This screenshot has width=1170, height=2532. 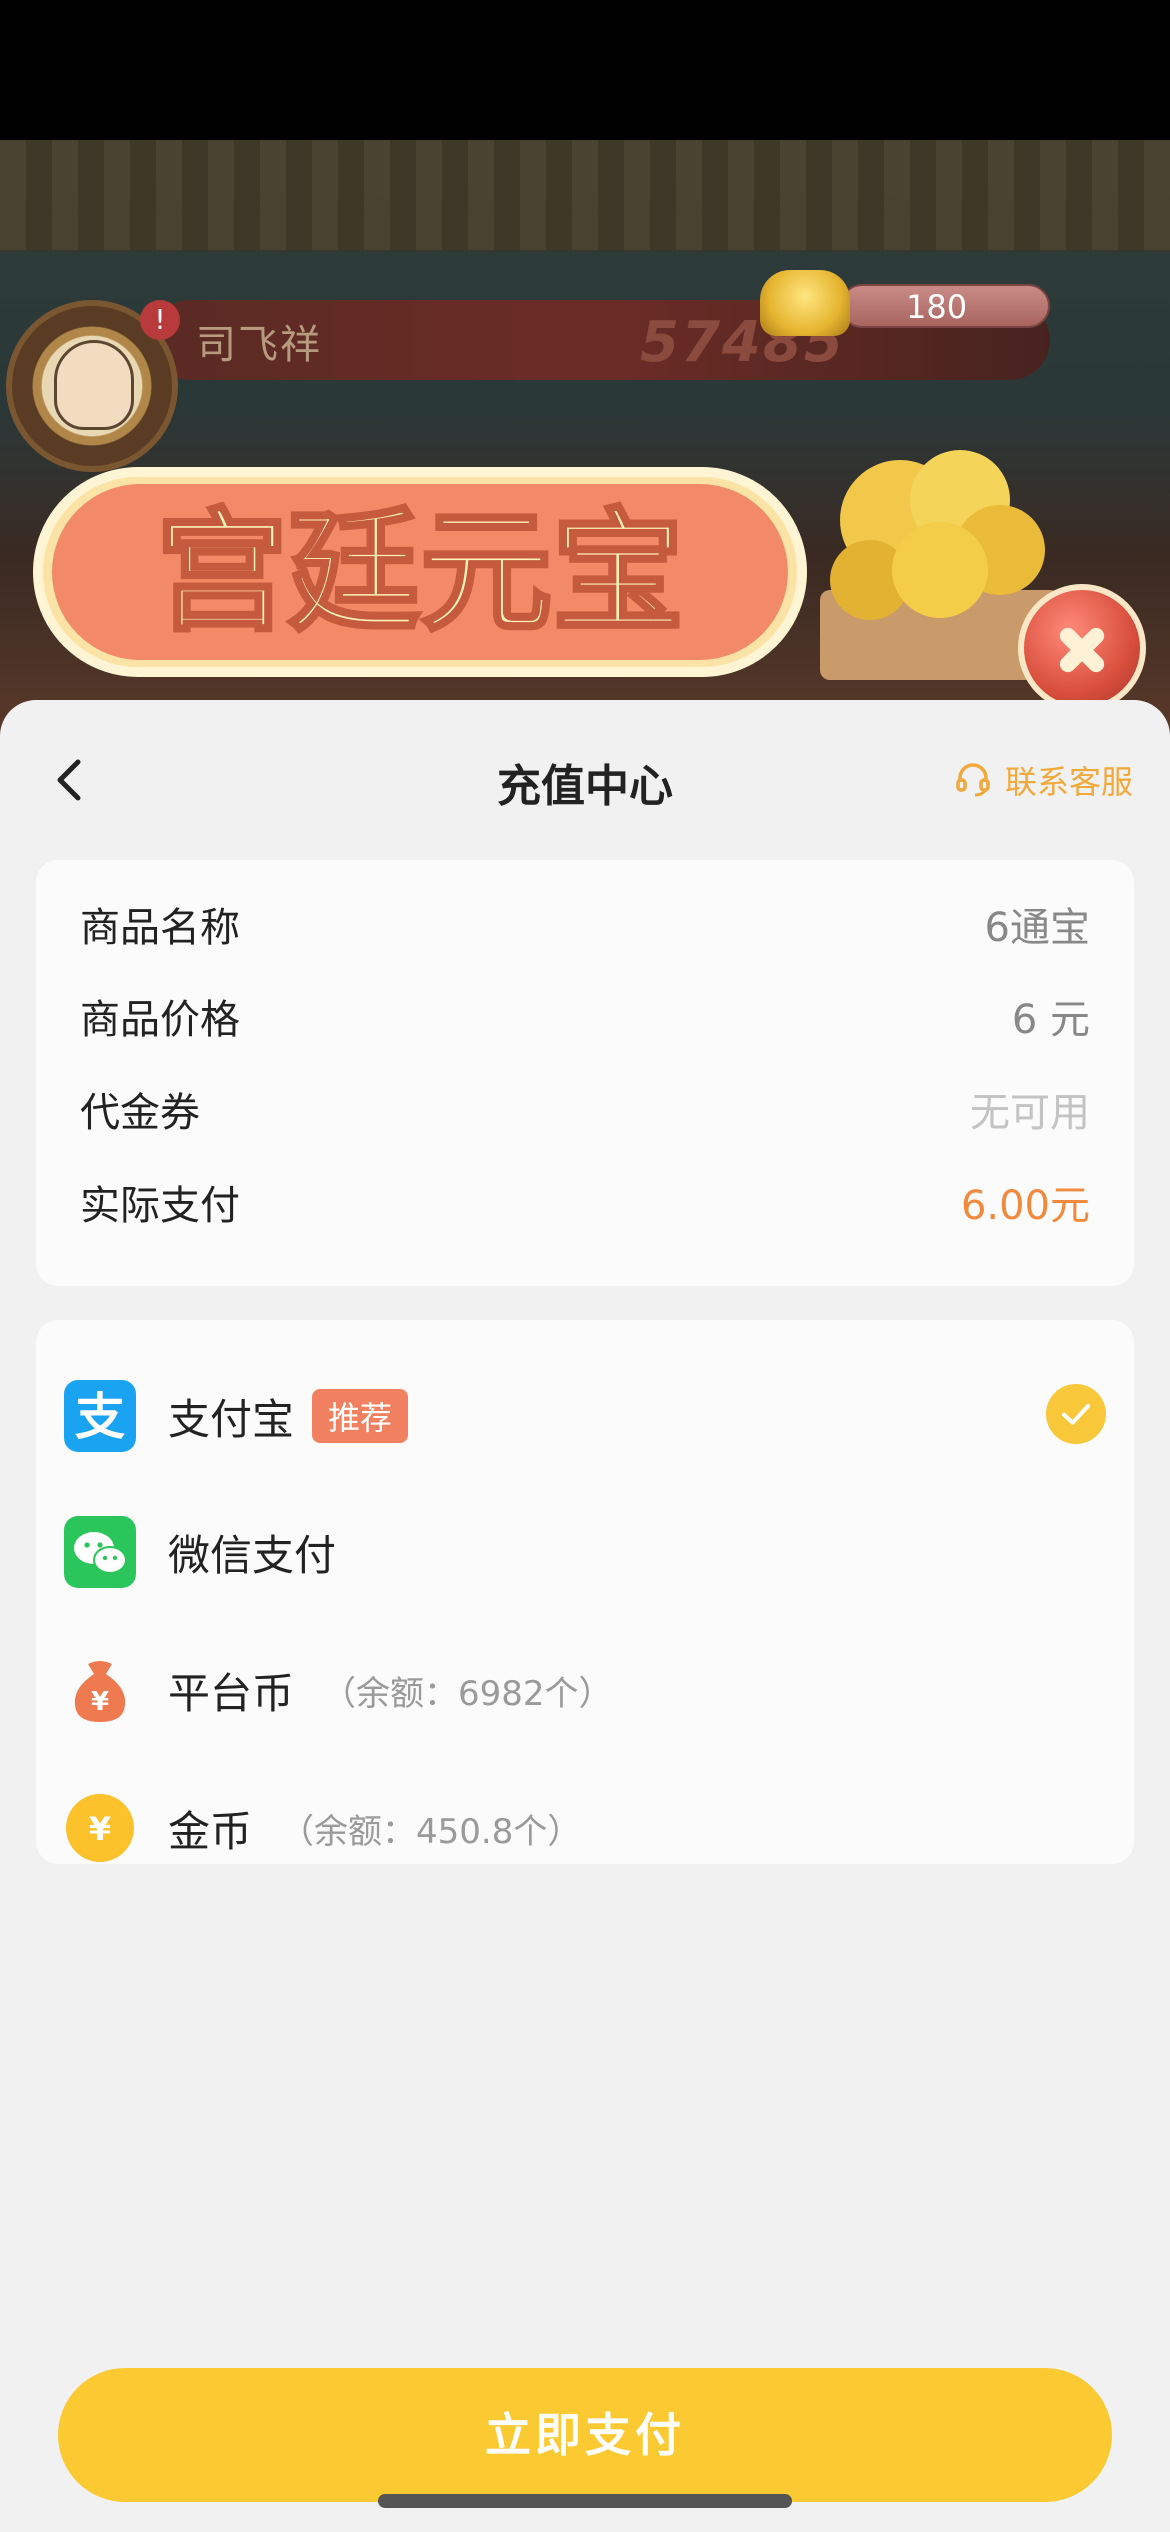 I want to click on support-label: 联系客服, so click(x=1069, y=782).